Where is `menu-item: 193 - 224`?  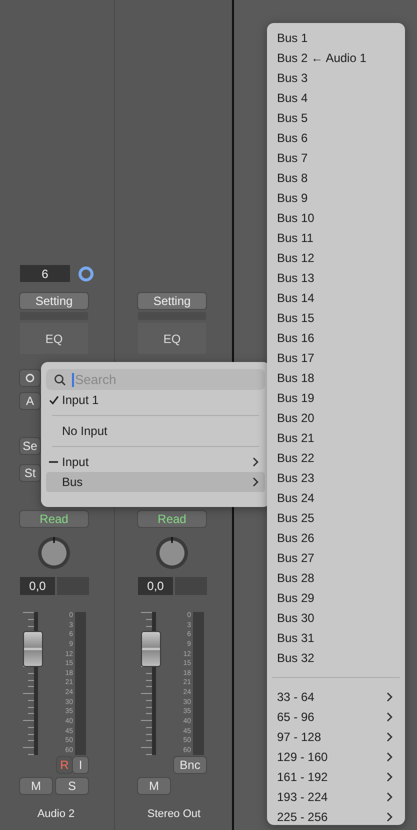
menu-item: 193 - 224 is located at coordinates (336, 797).